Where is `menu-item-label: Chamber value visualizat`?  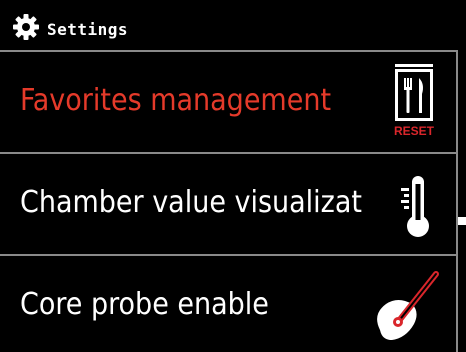
menu-item-label: Chamber value visualizat is located at coordinates (191, 202).